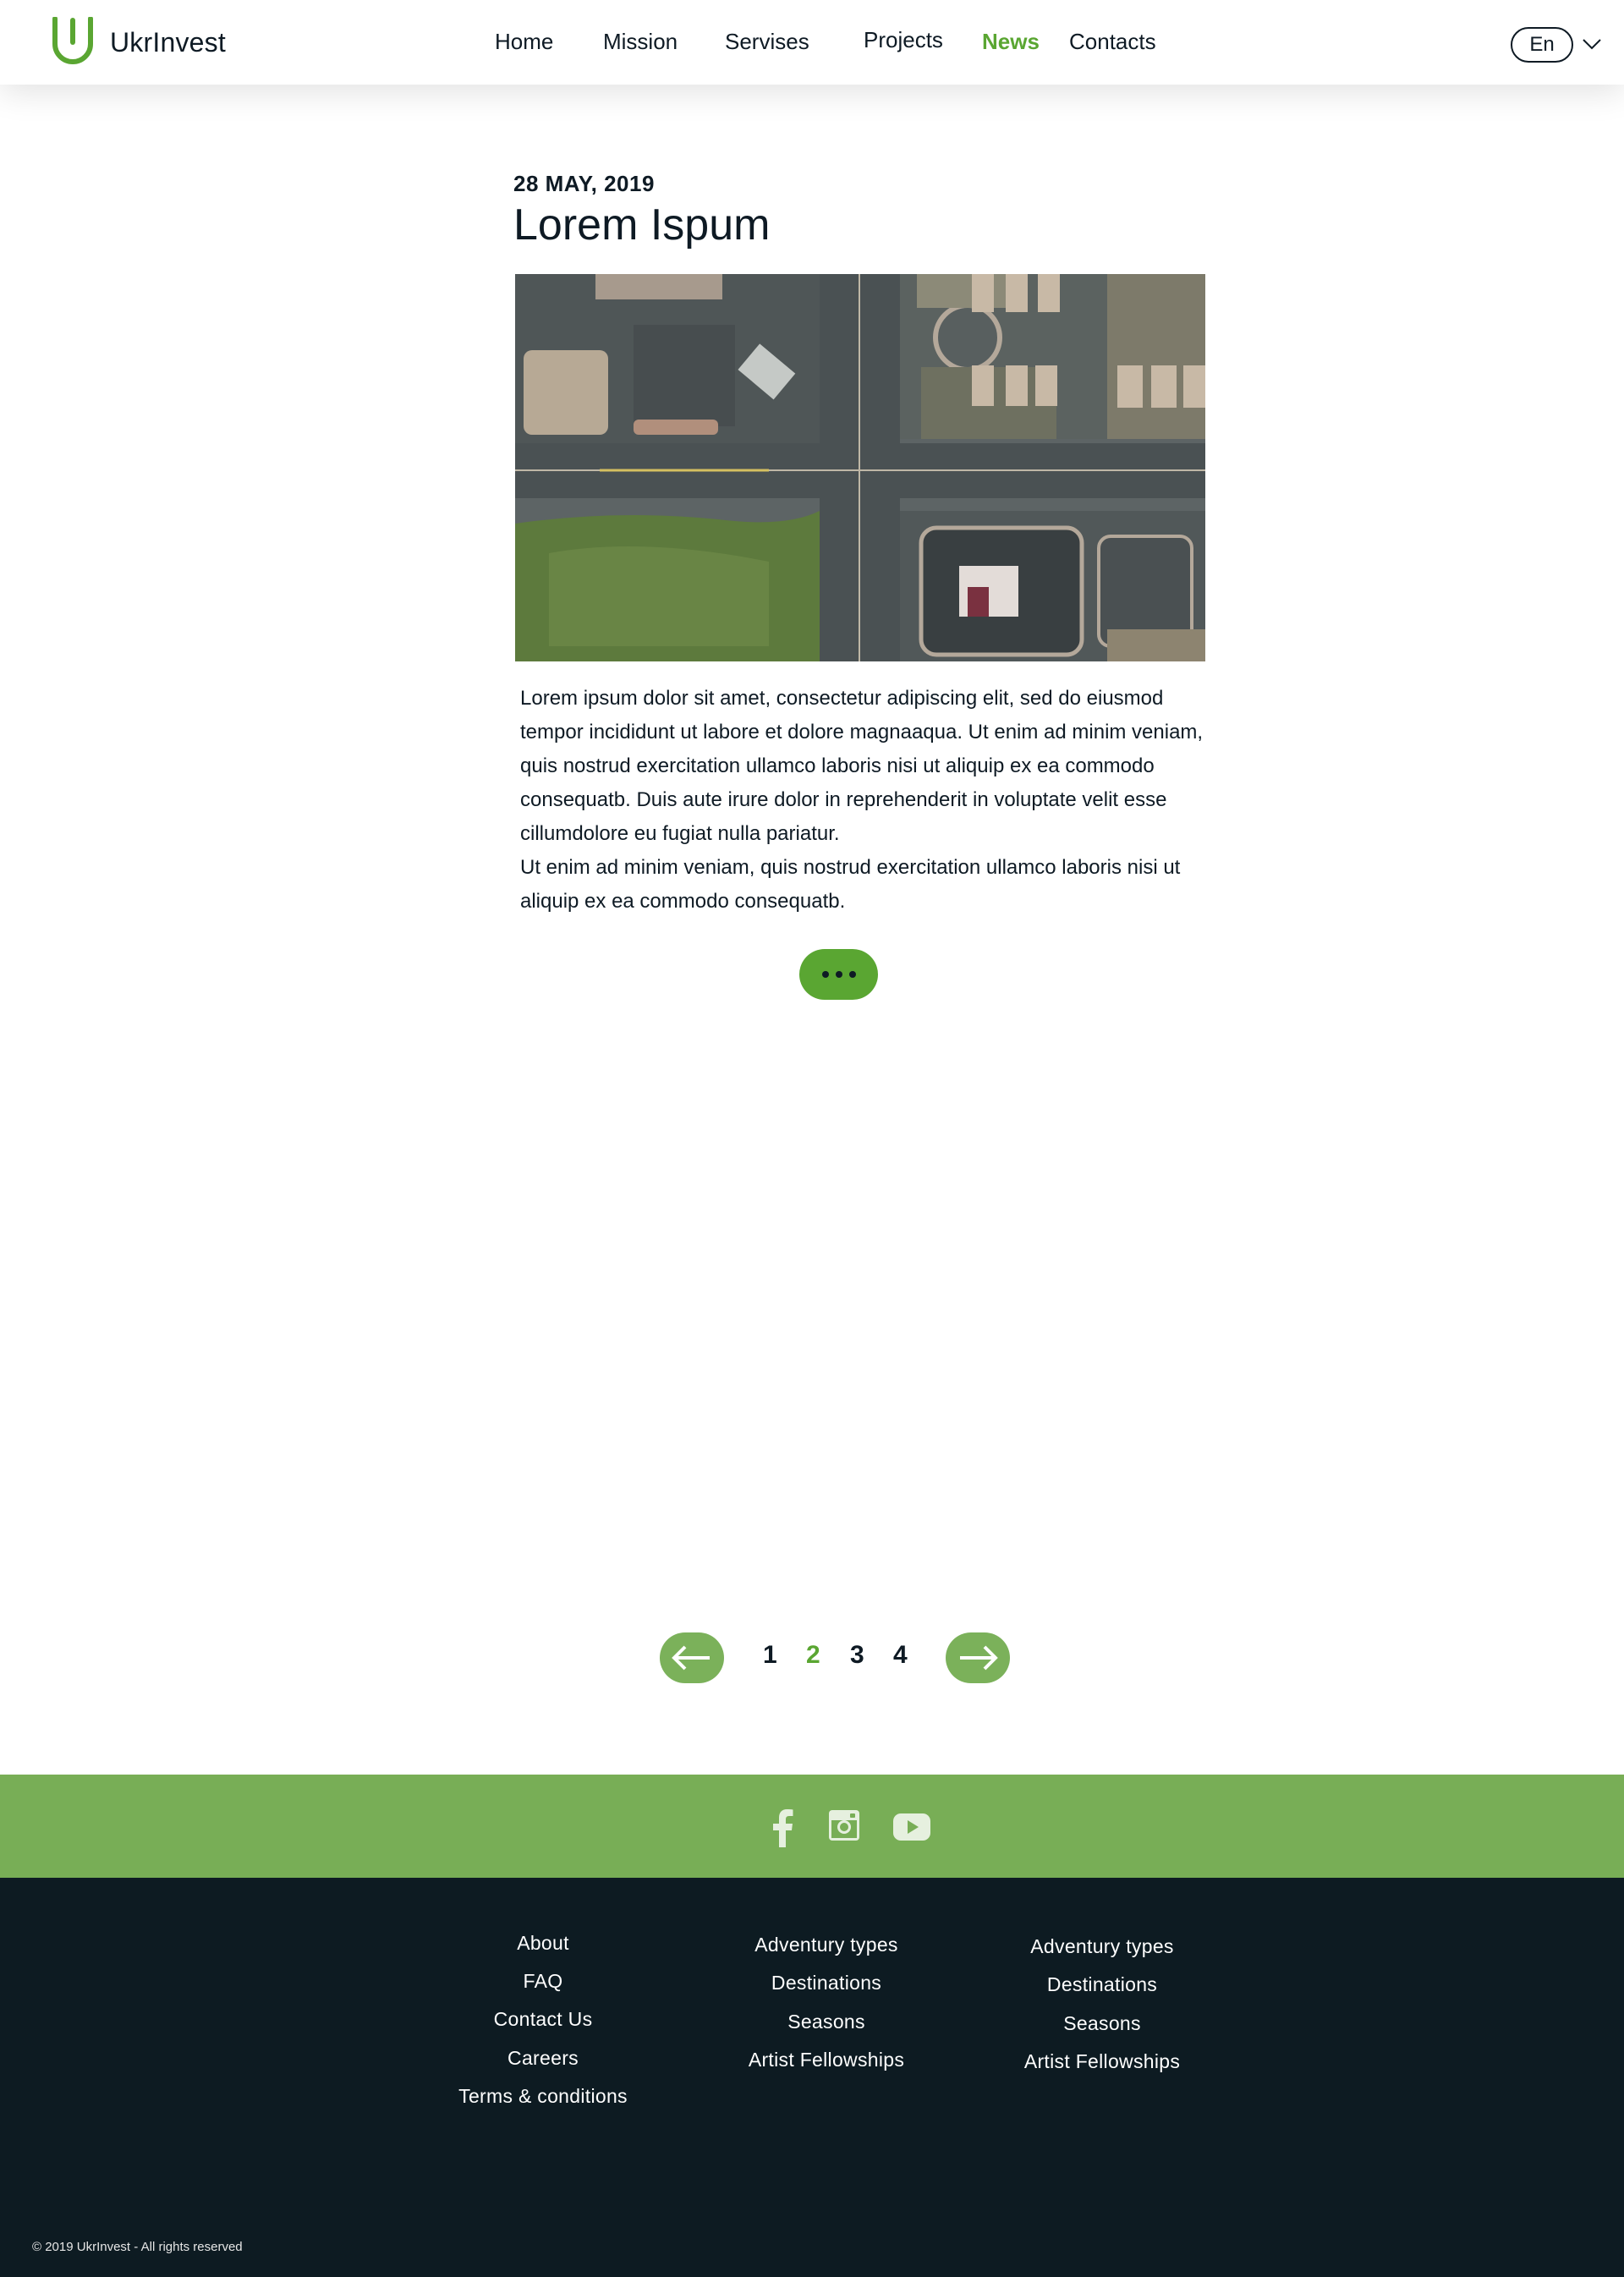 The width and height of the screenshot is (1624, 2277). I want to click on nav-news: News, so click(1011, 42).